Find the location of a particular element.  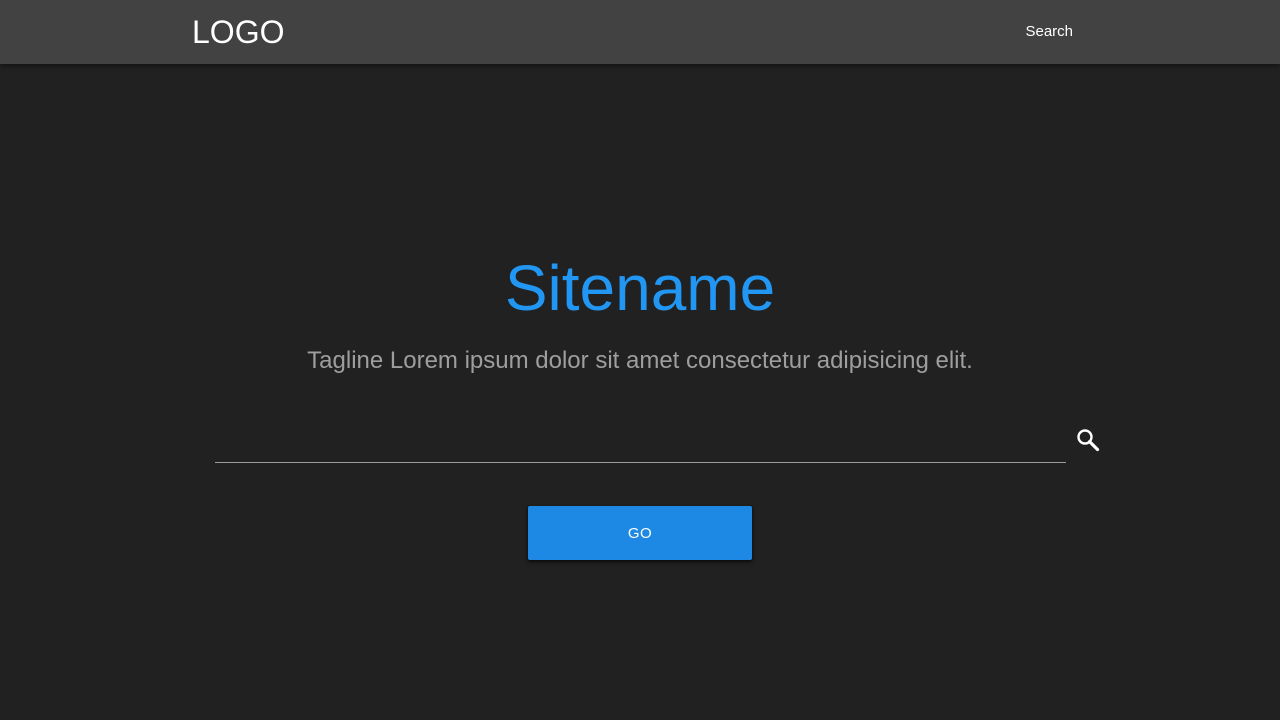

site-title: Sitename is located at coordinates (640, 288).